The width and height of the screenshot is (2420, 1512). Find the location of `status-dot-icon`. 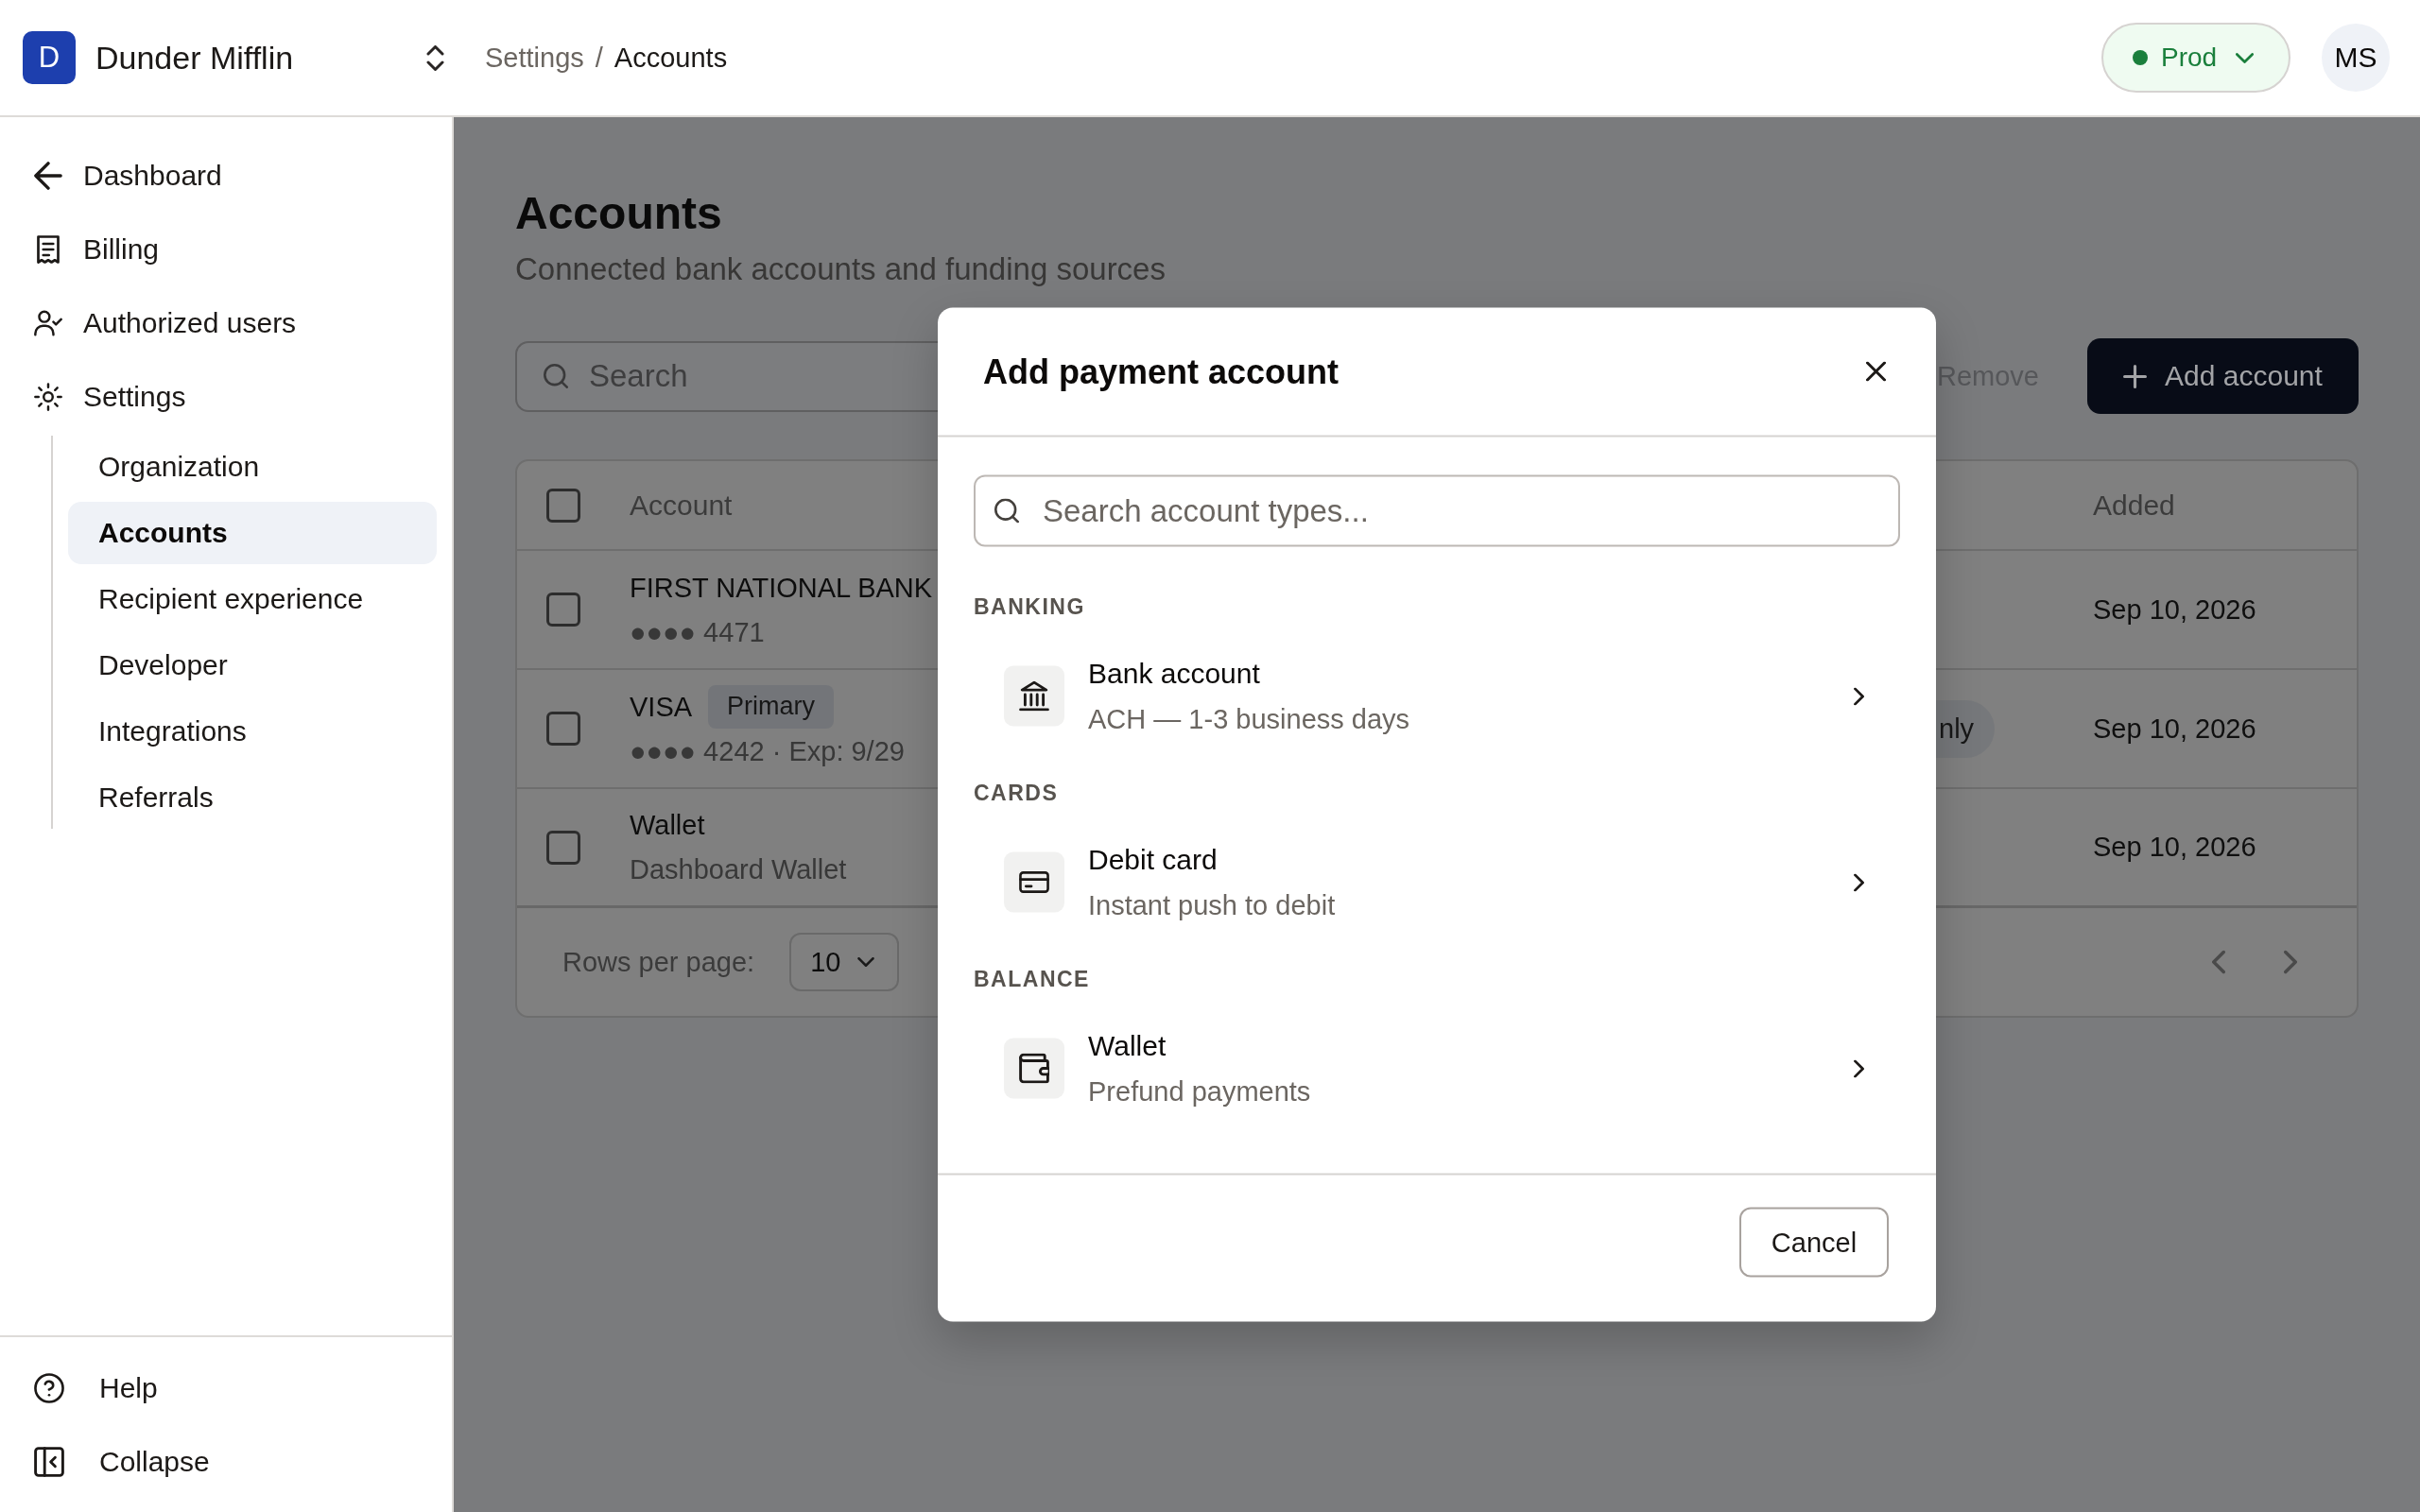

status-dot-icon is located at coordinates (2140, 57).